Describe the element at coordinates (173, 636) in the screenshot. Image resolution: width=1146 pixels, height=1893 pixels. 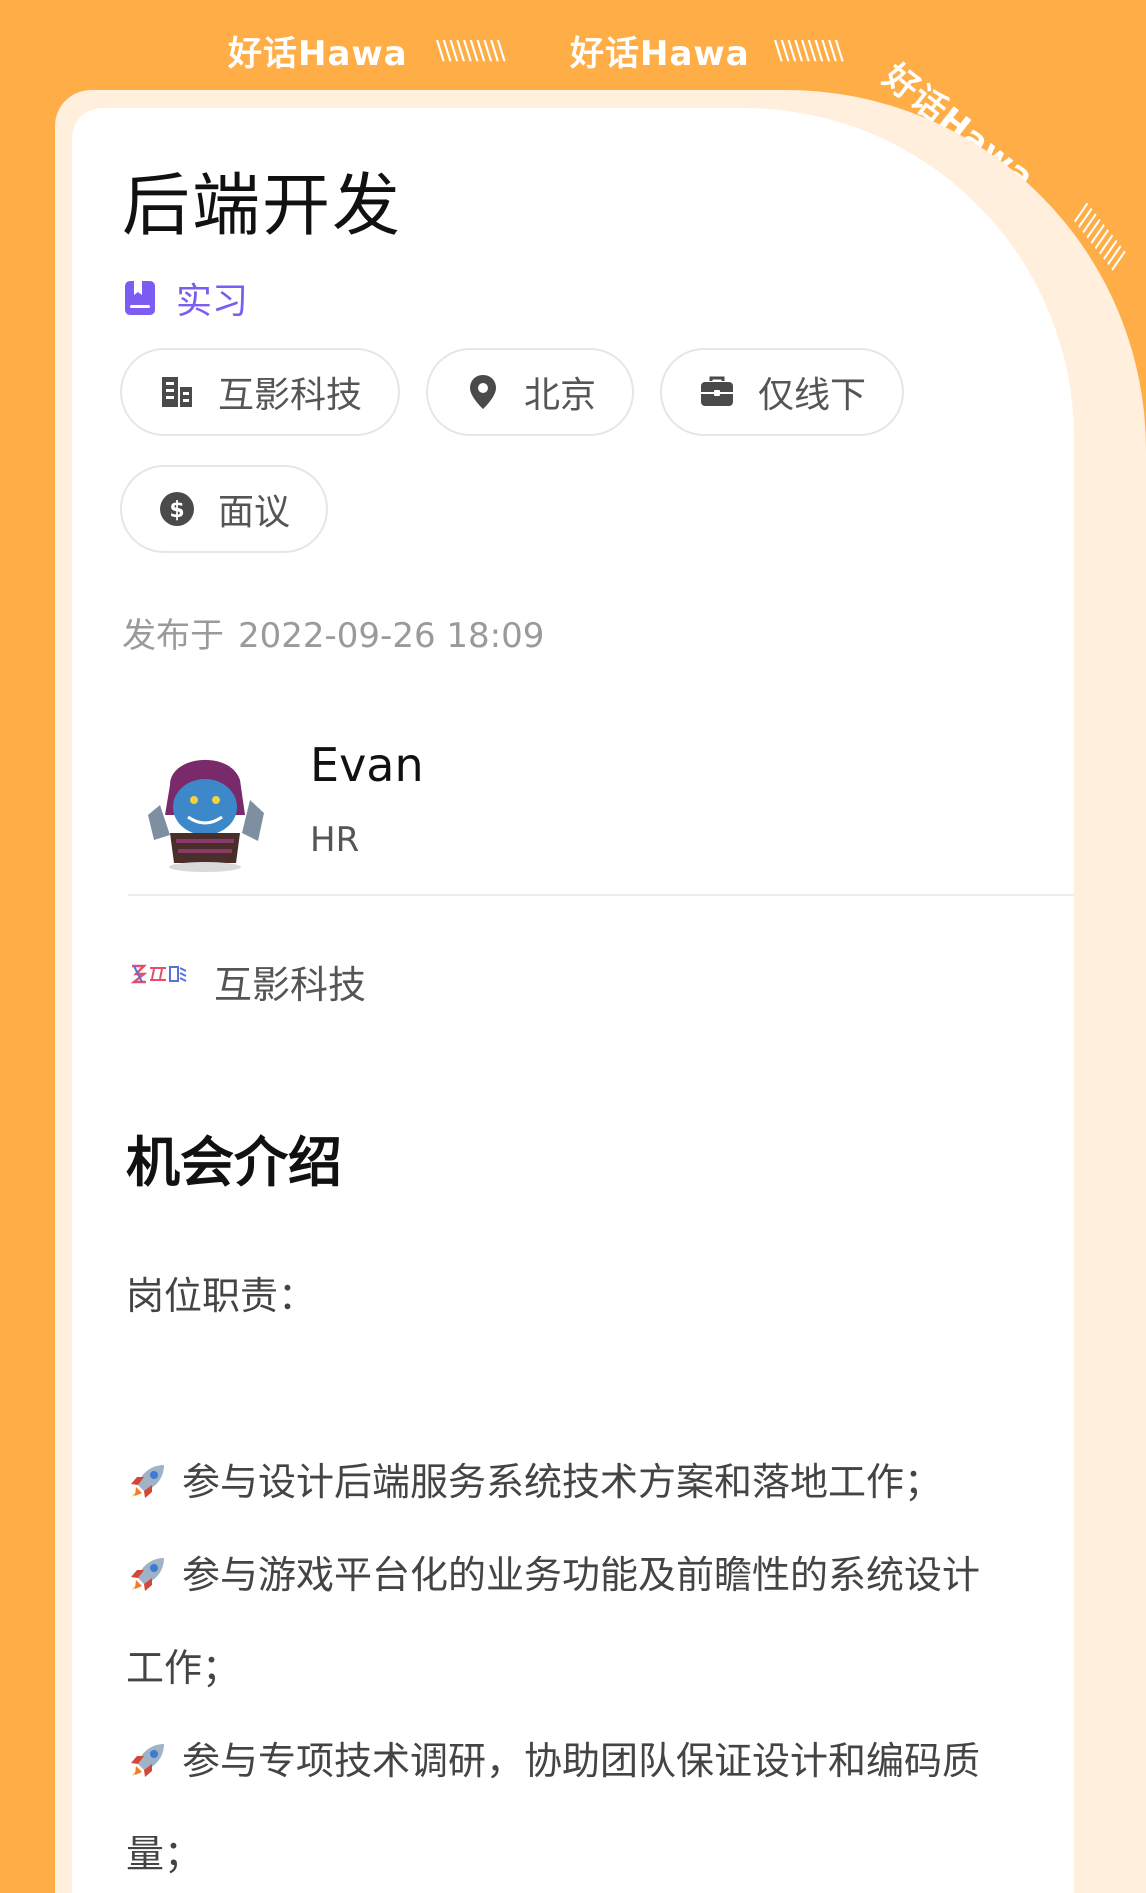
I see `publish-prefix: 发布于` at that location.